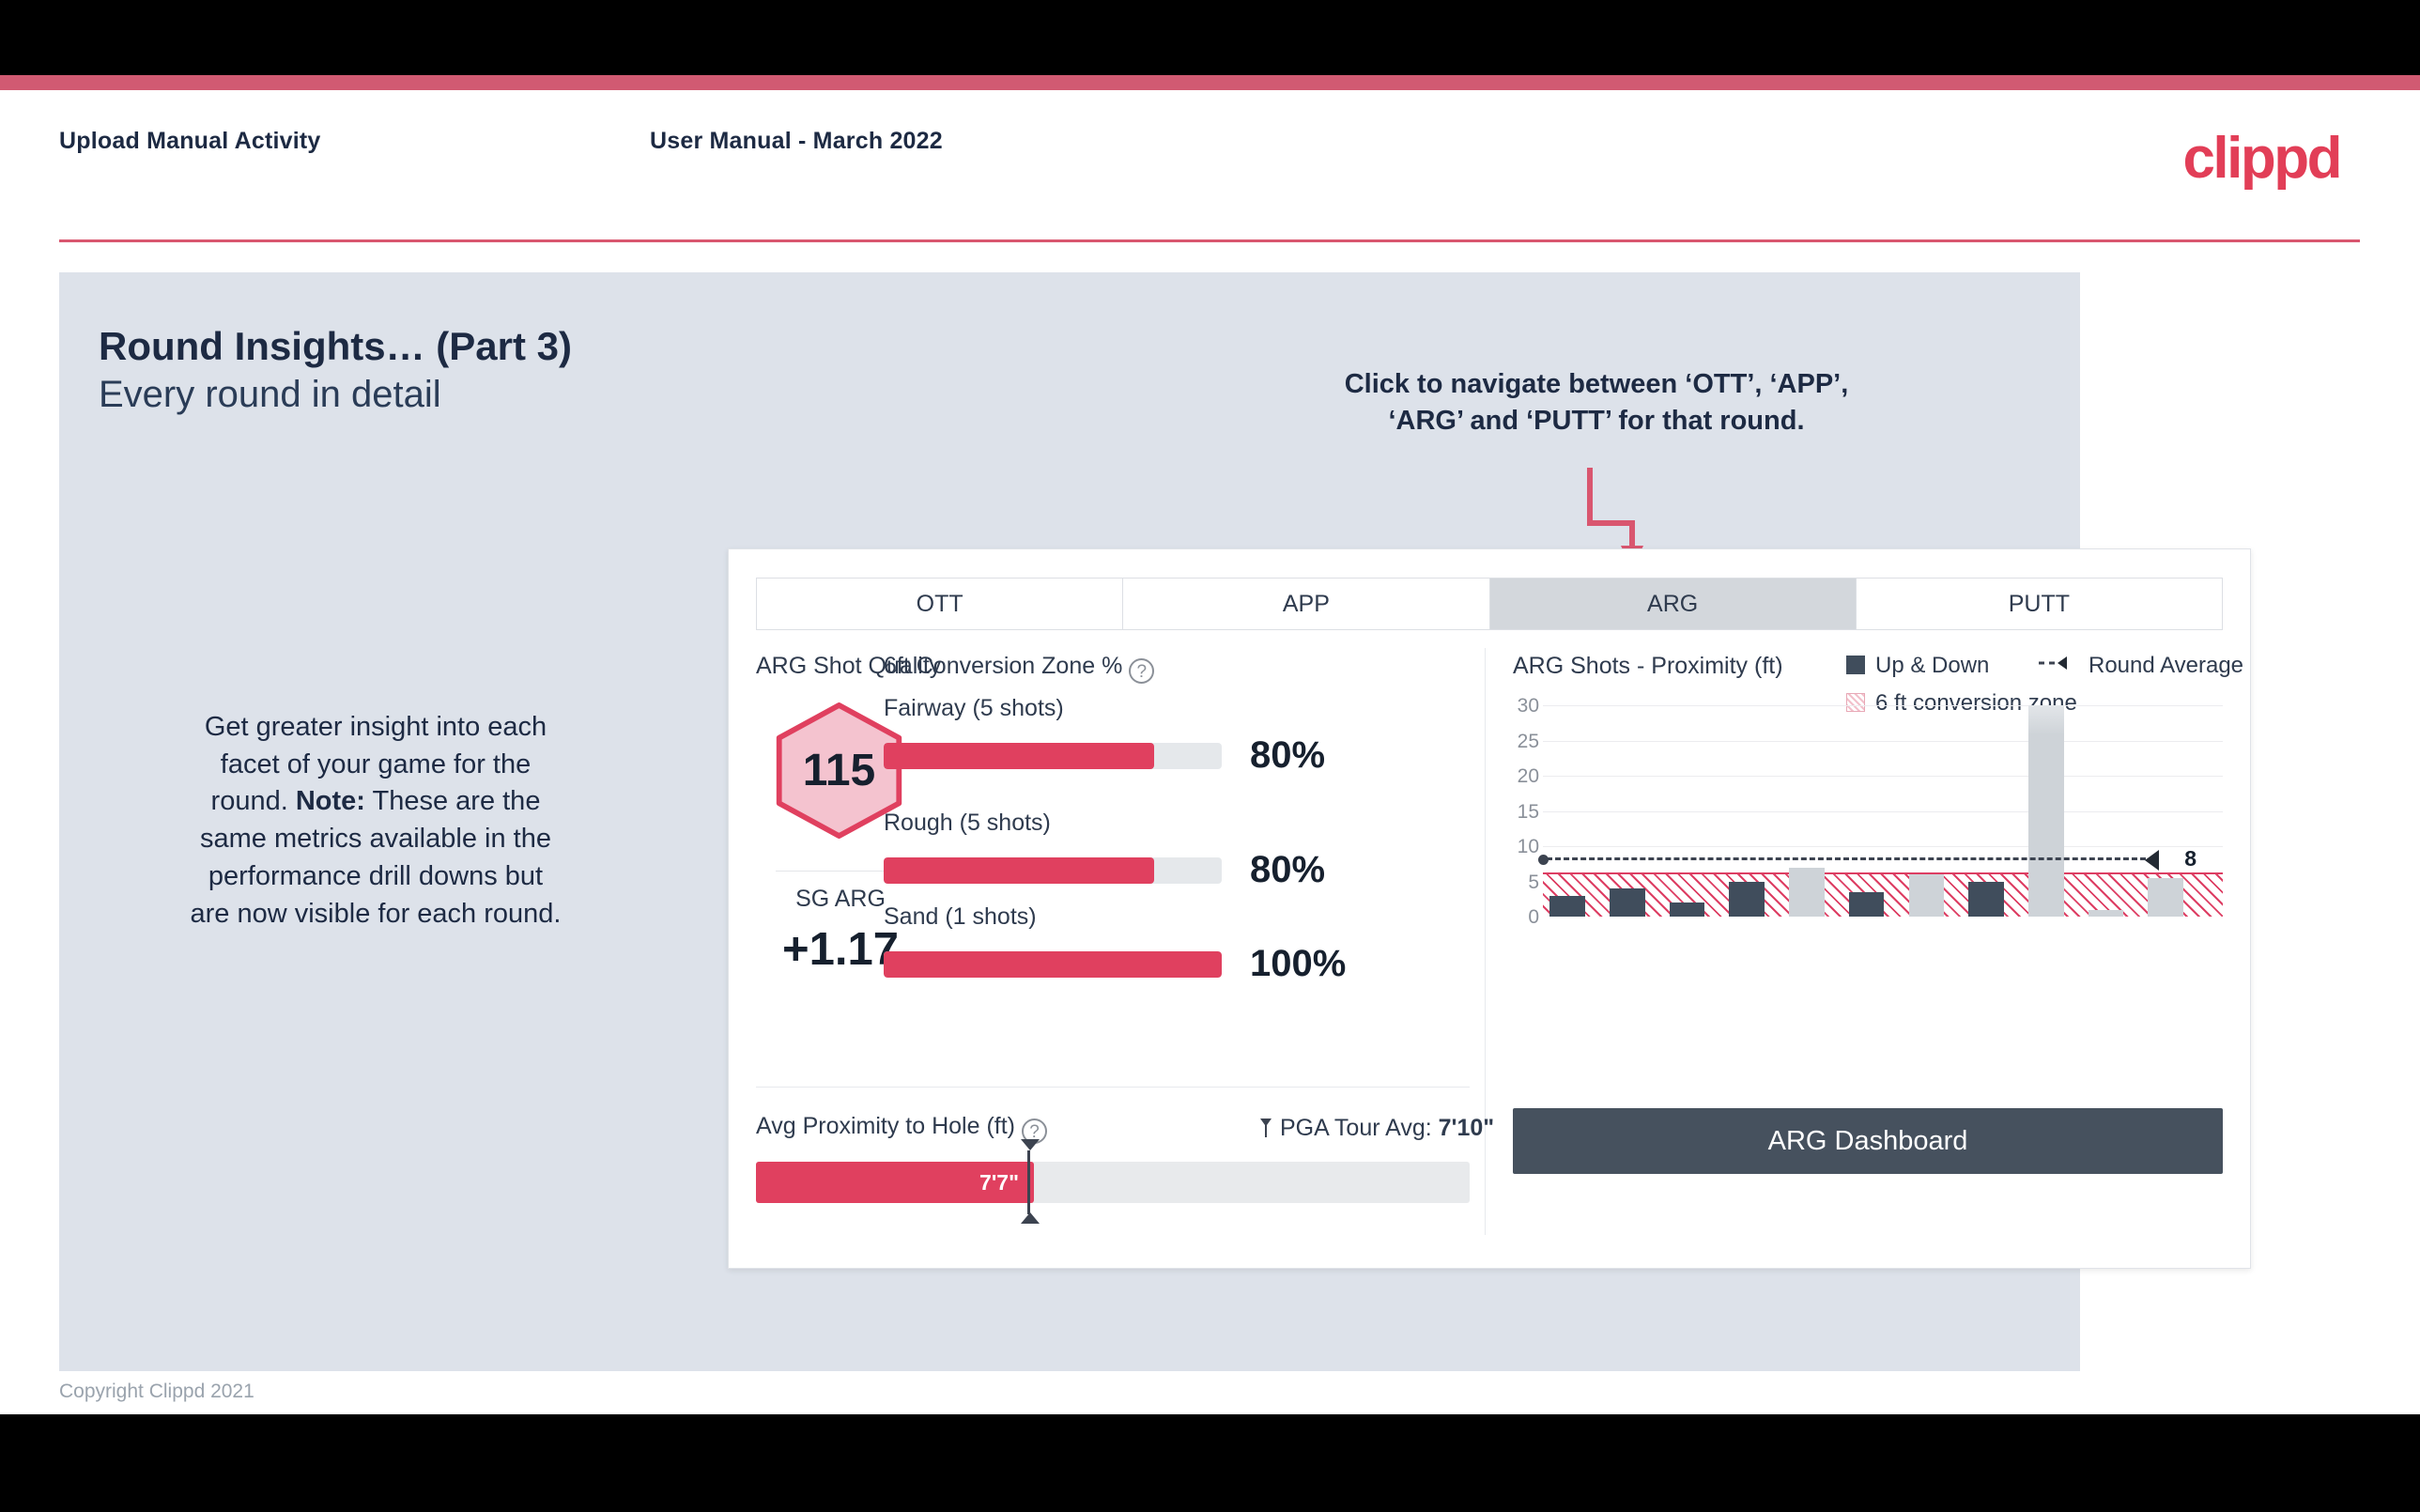 Image resolution: width=2420 pixels, height=1512 pixels. I want to click on bar-series, so click(1883, 811).